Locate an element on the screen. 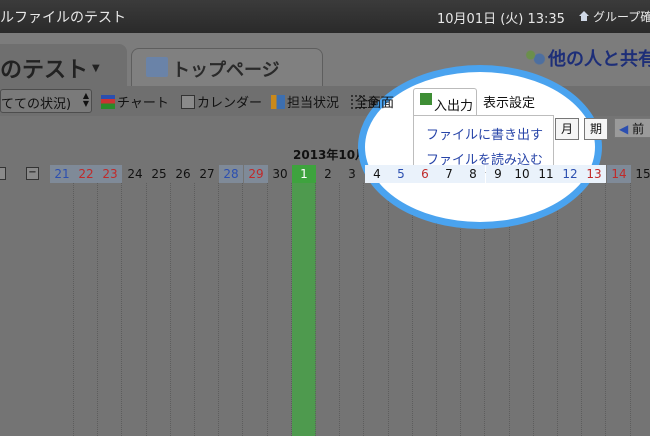 The width and height of the screenshot is (650, 436). chart-label: チャート is located at coordinates (143, 103).